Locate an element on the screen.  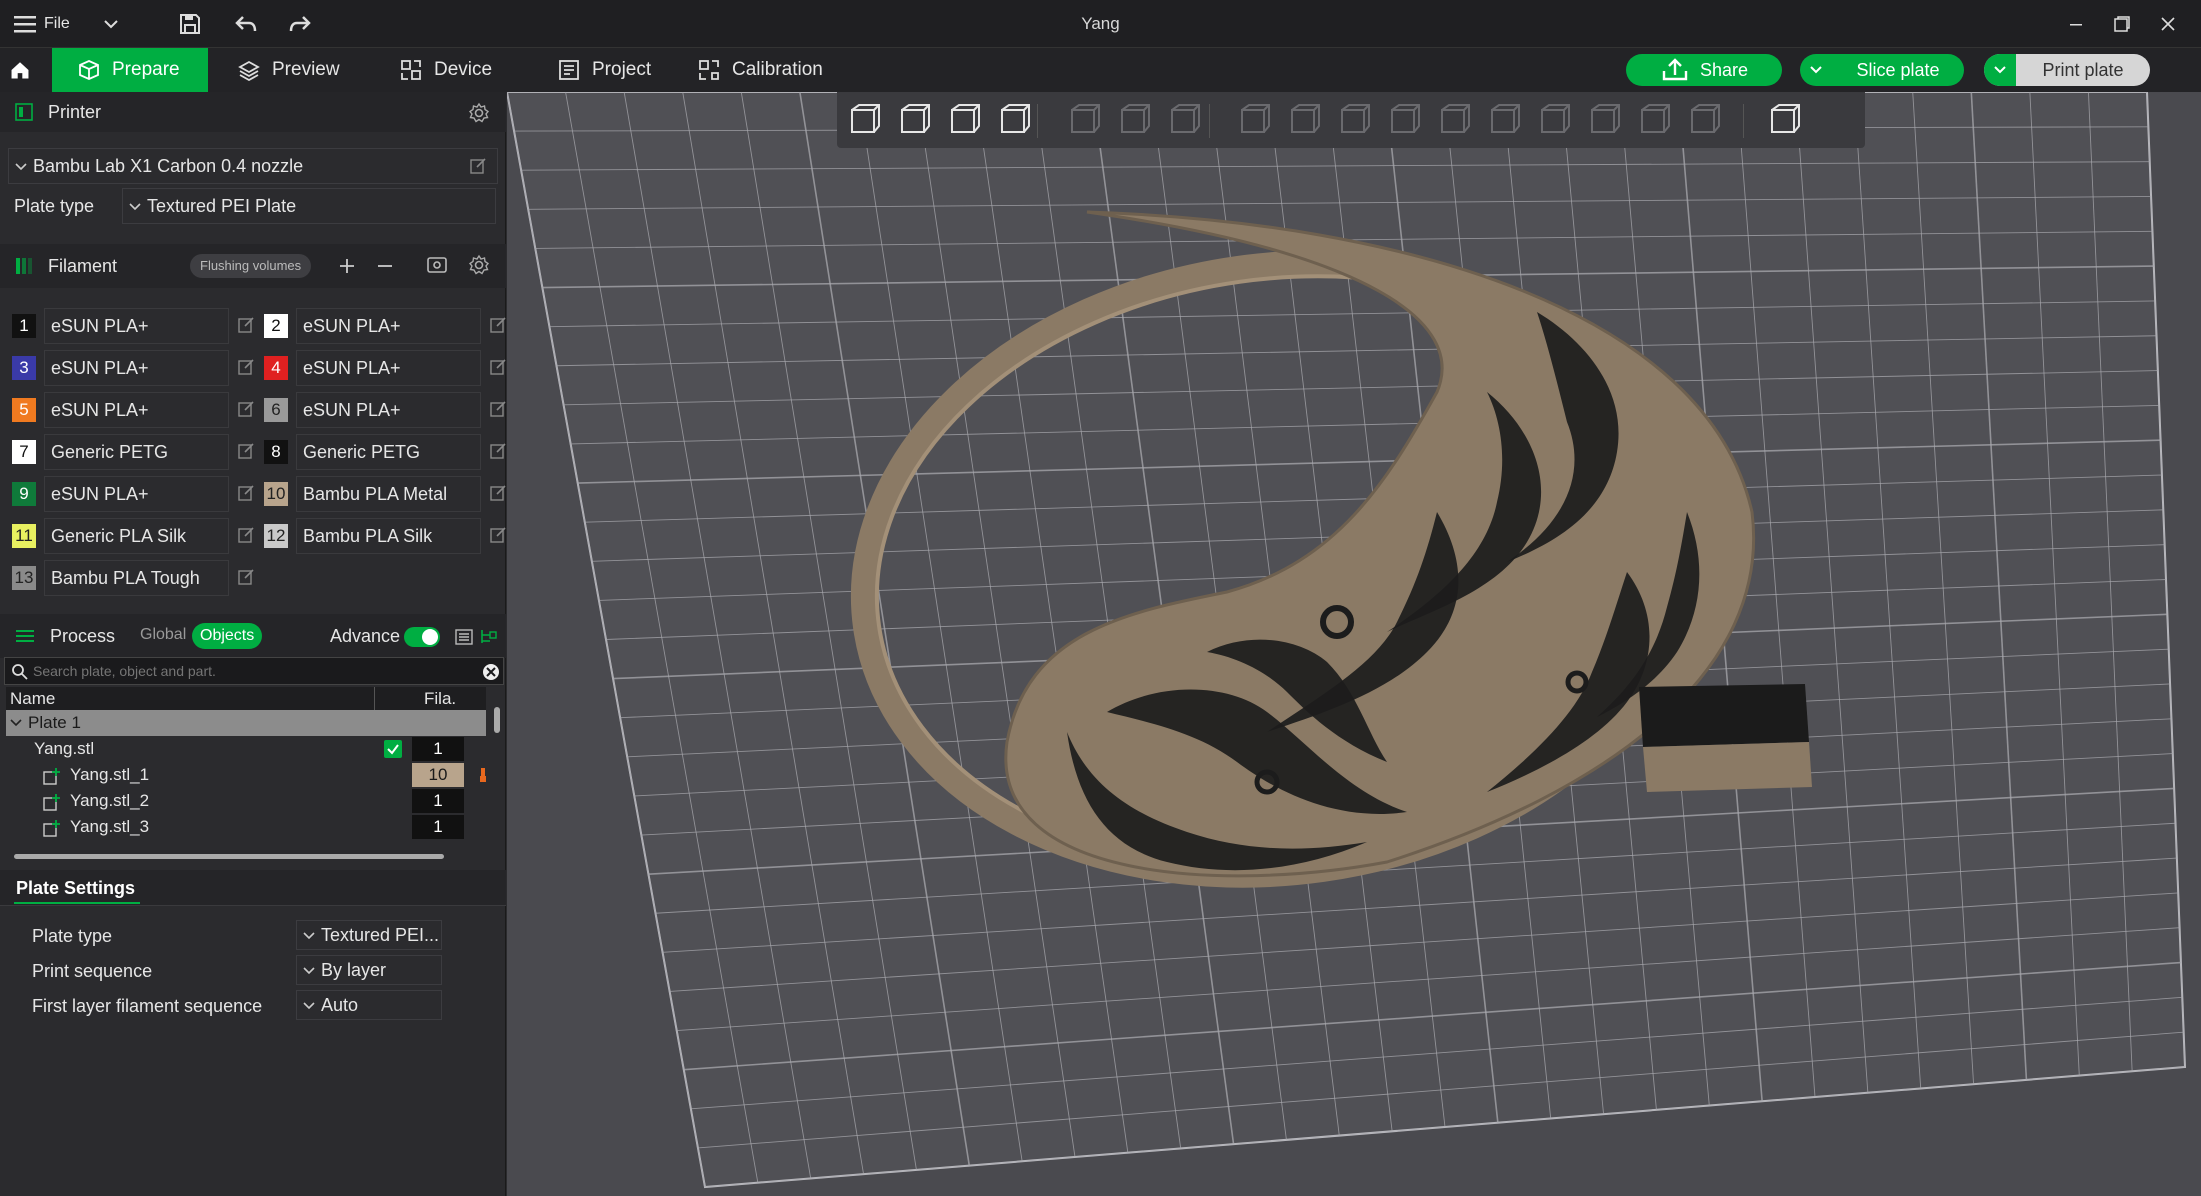
filament-slot-7: 7 Generic PETG is located at coordinates (137, 452).